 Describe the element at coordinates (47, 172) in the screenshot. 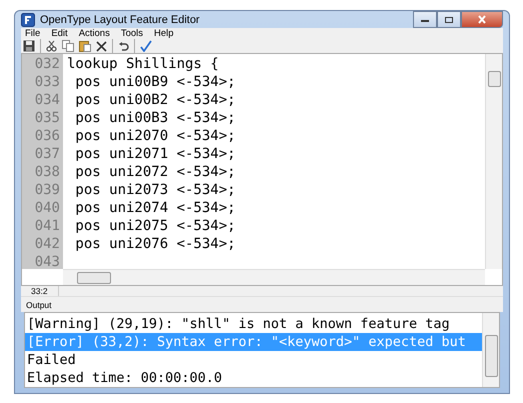

I see `line-number: 038` at that location.